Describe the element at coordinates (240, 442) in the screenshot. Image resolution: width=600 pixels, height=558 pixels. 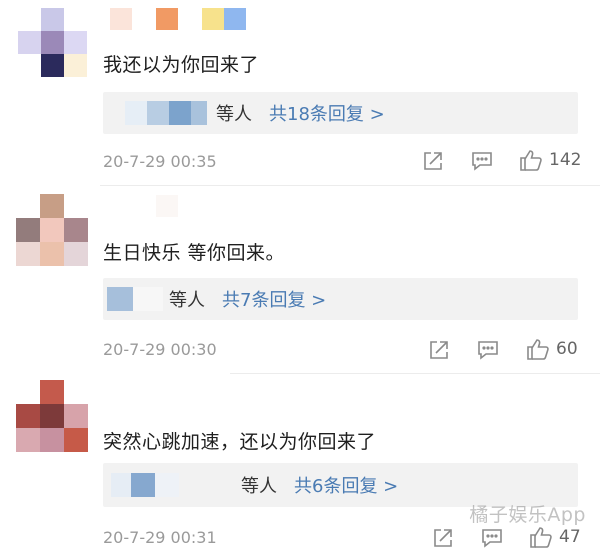
I see `comment-text: 突然心跳加速，还以为你回来了` at that location.